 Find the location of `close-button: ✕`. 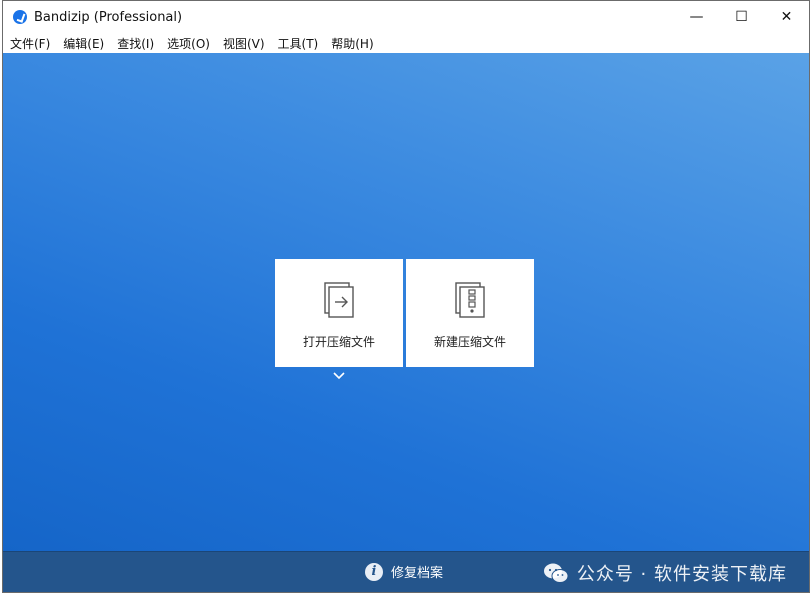

close-button: ✕ is located at coordinates (786, 17).